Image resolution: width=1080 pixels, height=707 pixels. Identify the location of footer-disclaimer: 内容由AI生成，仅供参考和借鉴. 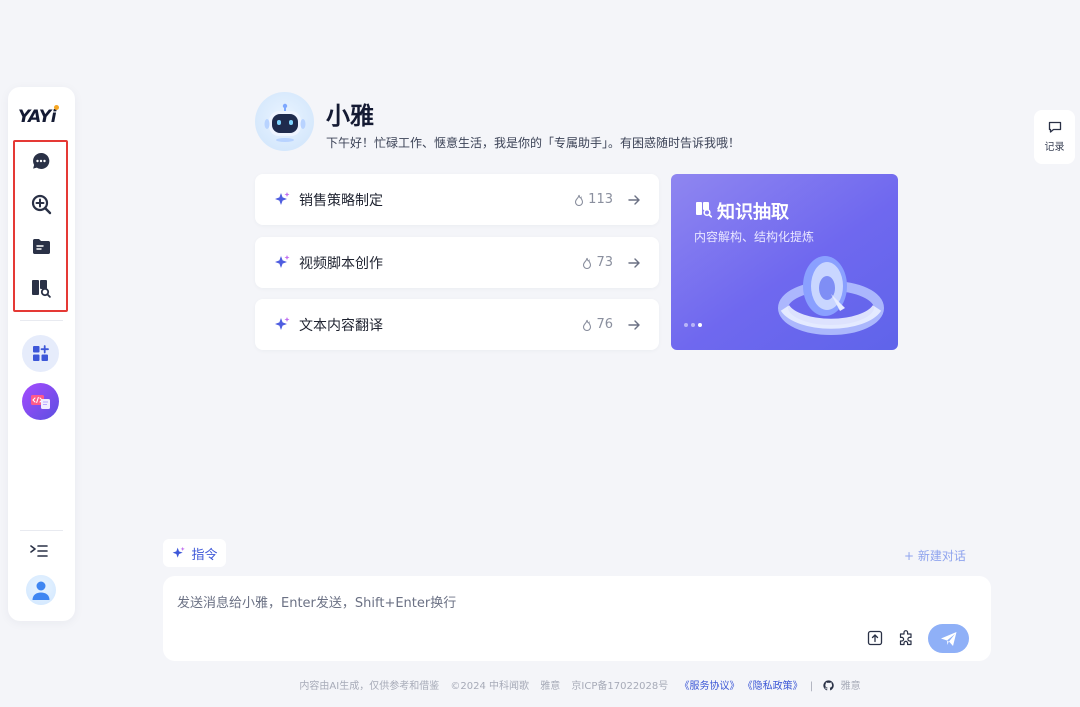
(369, 686).